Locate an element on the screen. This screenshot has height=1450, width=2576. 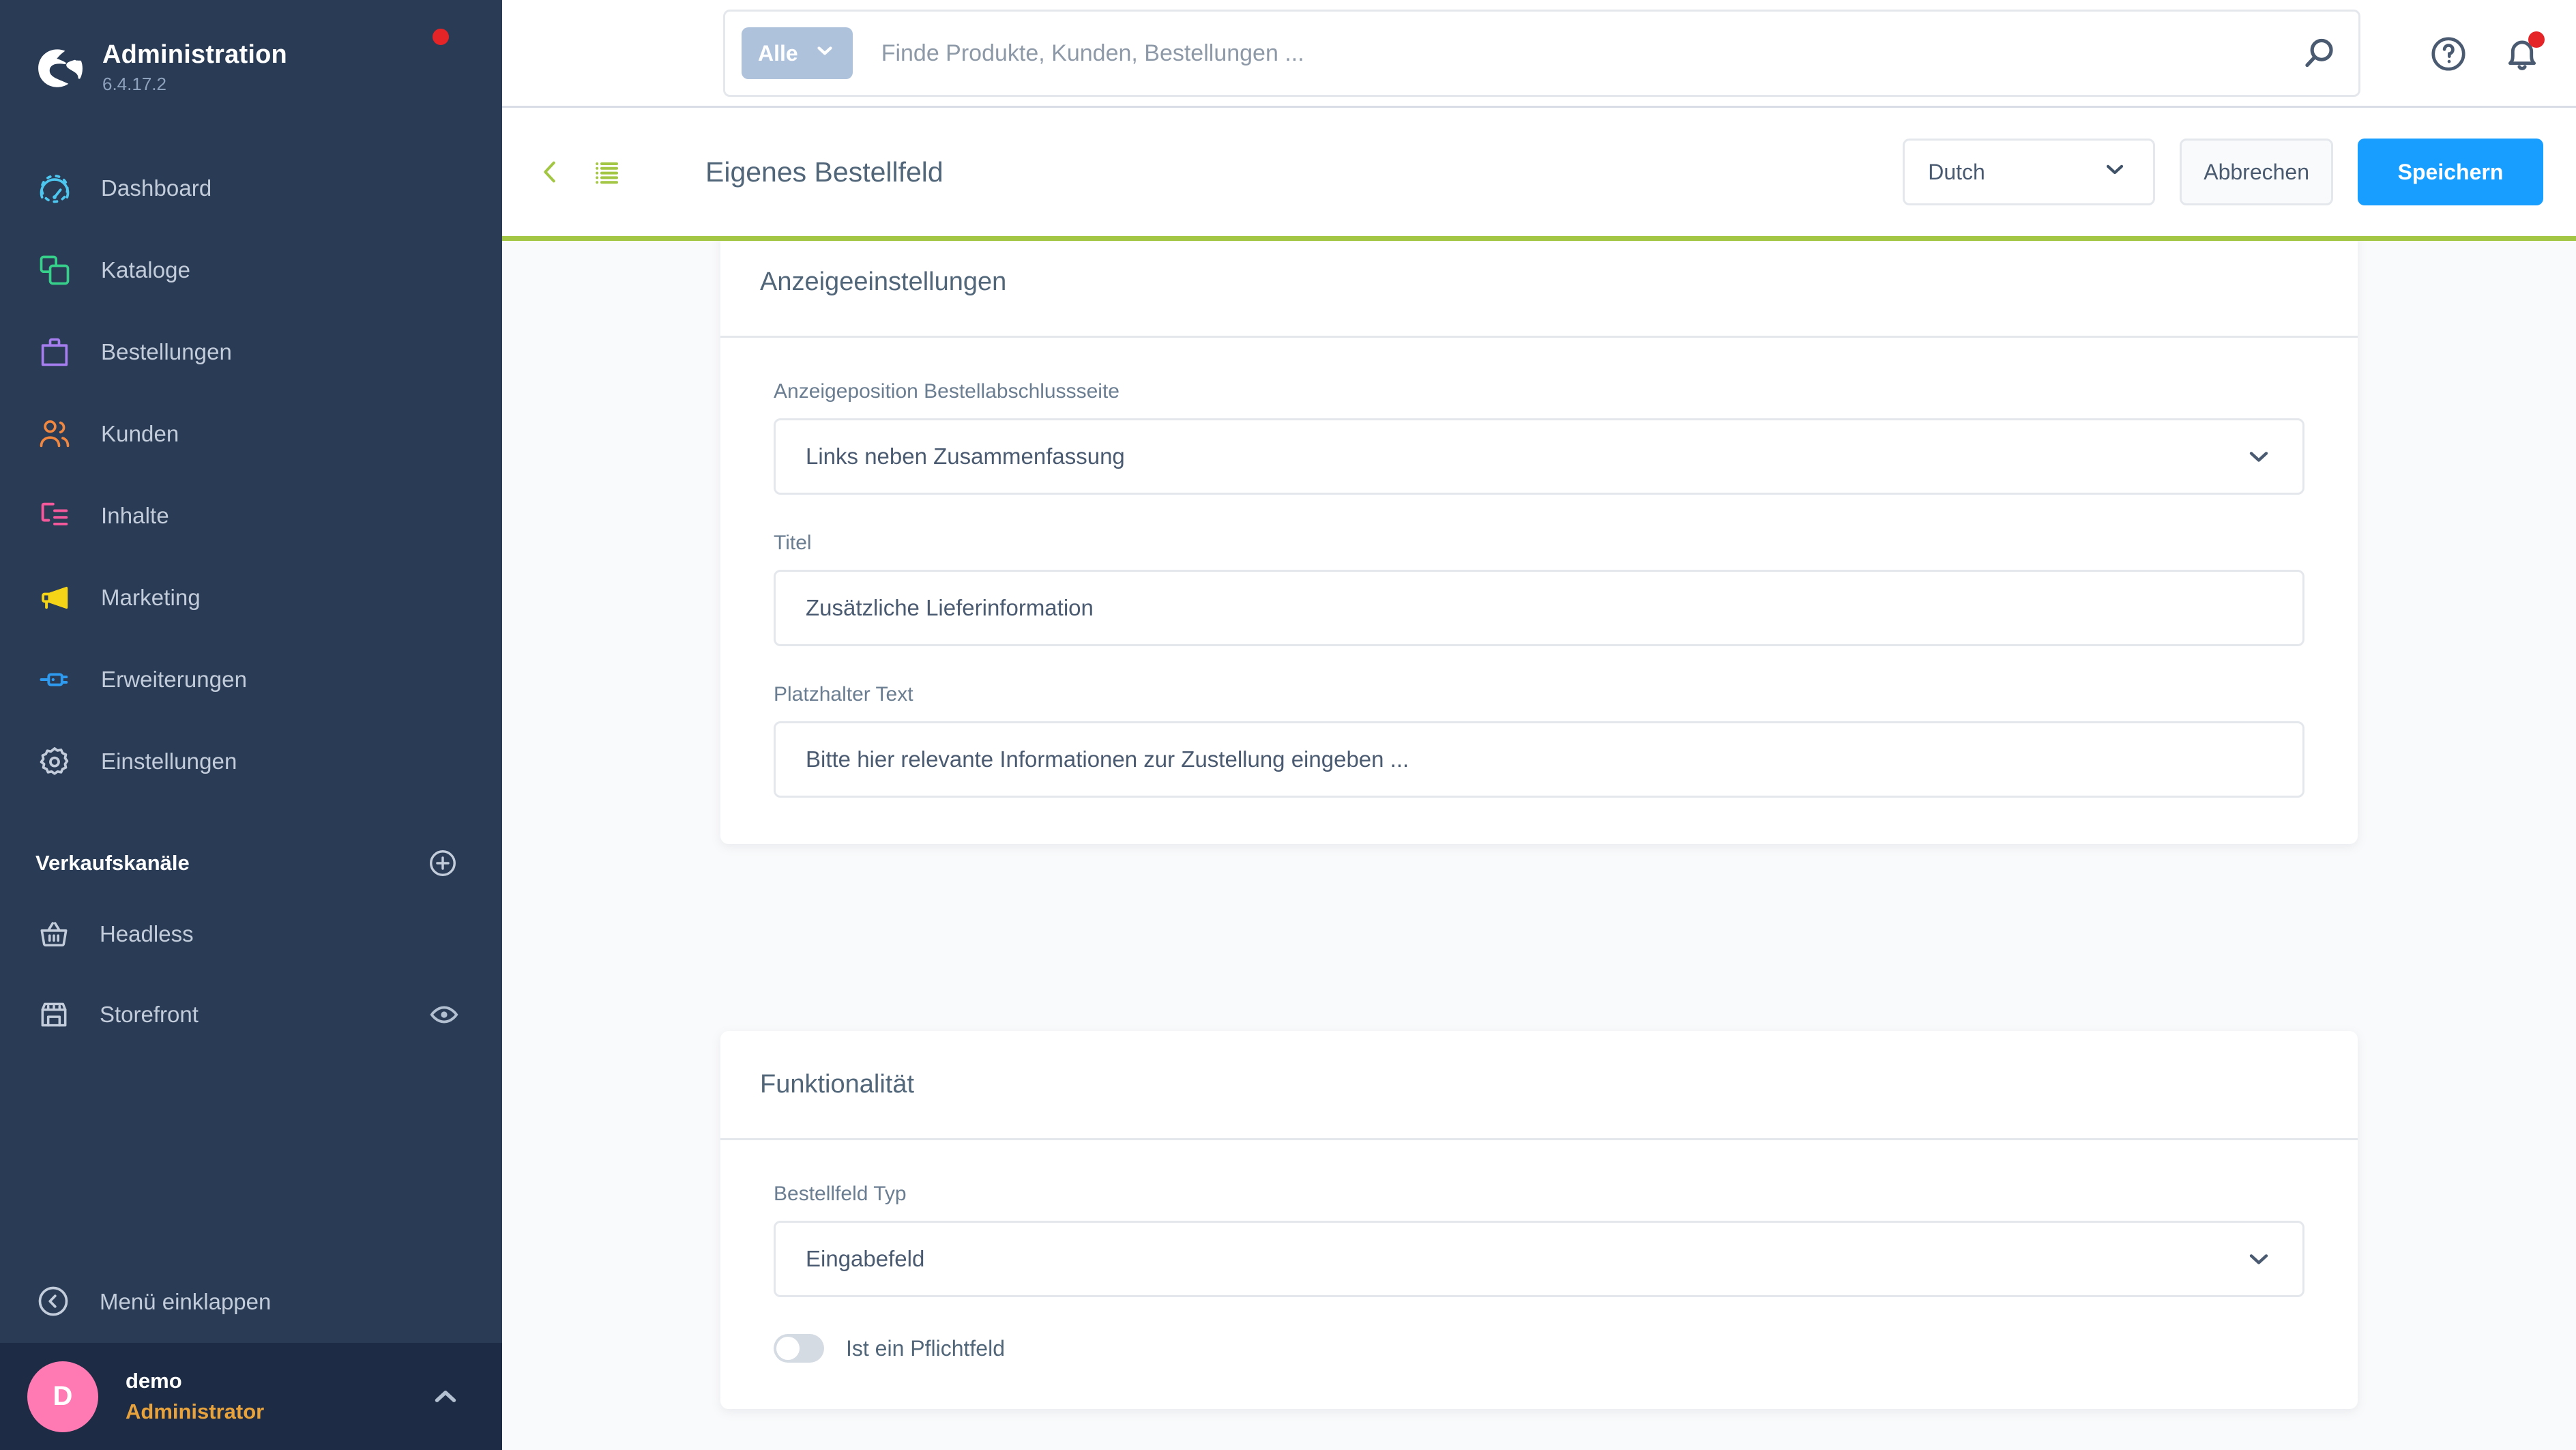
sidebar-item-label: Inhalte is located at coordinates (135, 515).